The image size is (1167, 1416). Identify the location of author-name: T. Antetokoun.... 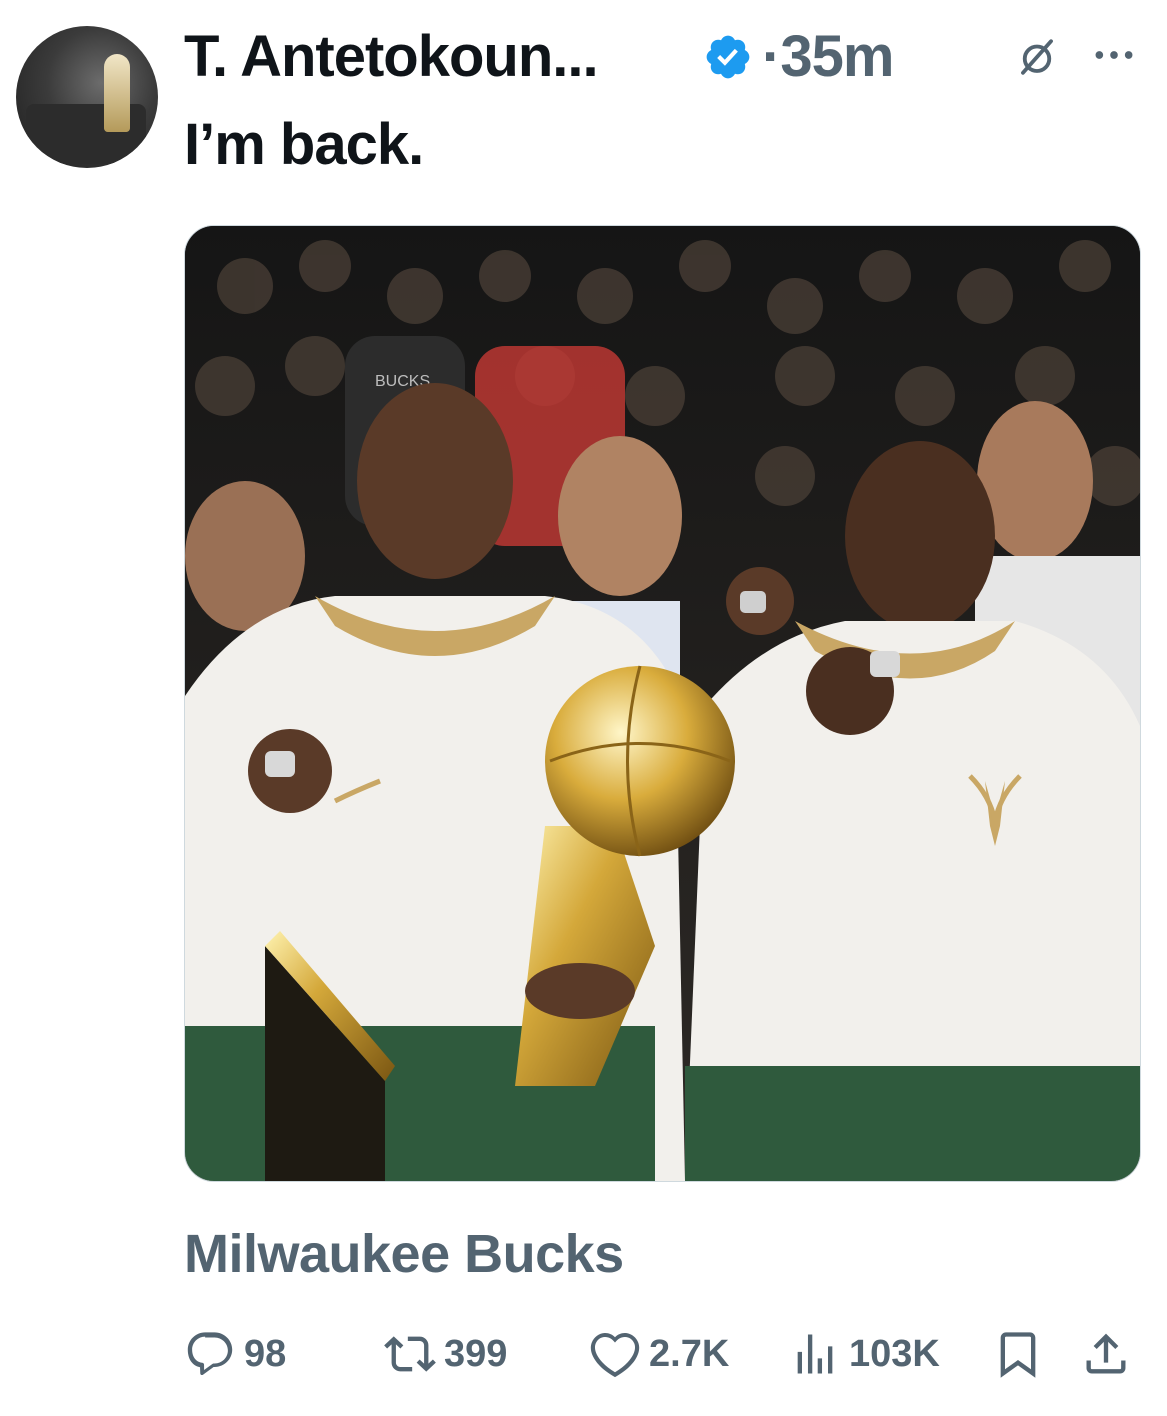
(391, 57).